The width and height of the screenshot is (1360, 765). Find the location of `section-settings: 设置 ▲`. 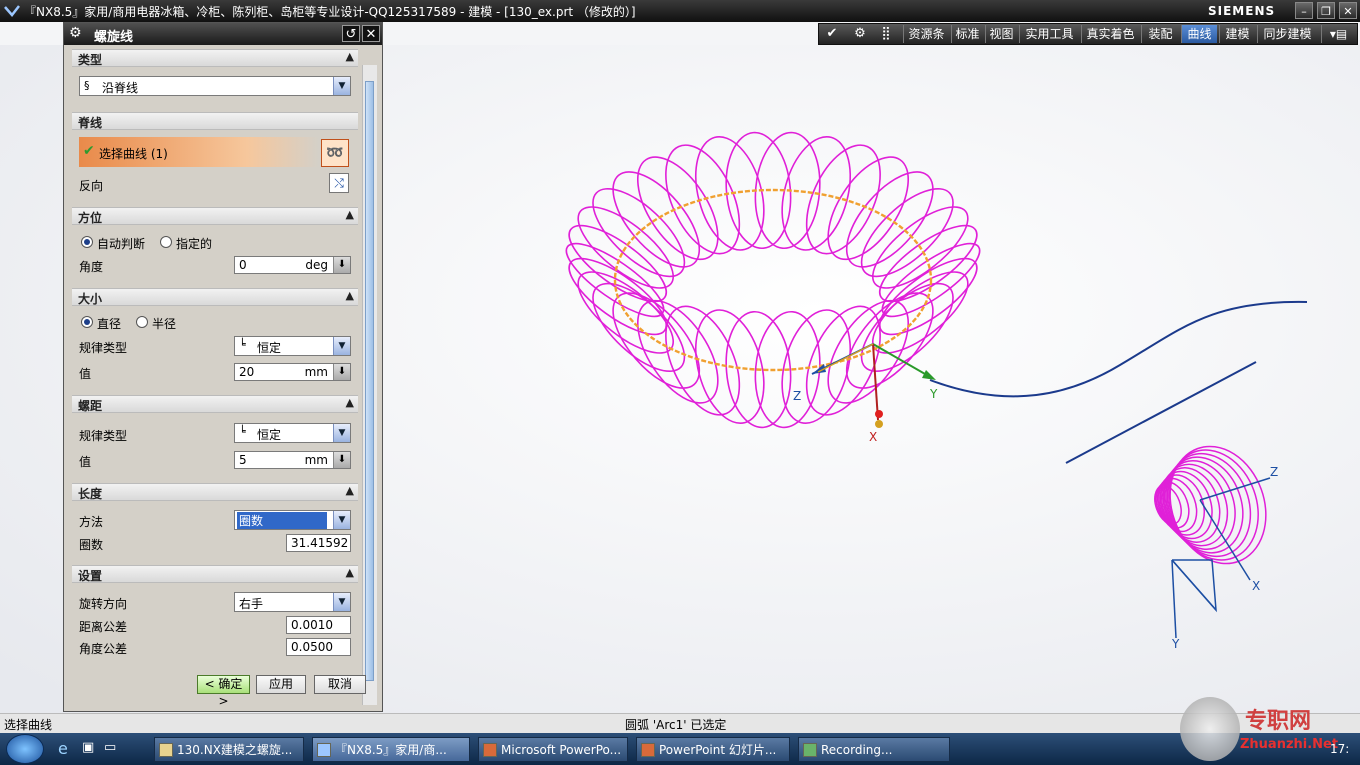

section-settings: 设置 ▲ is located at coordinates (215, 574).